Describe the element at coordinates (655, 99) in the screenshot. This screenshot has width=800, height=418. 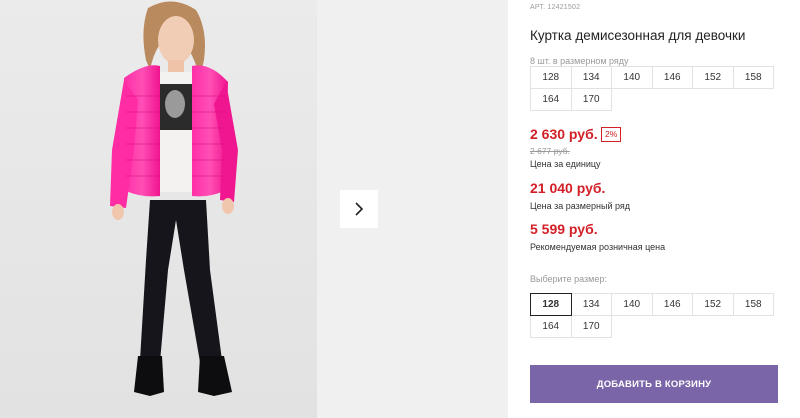
I see `pack-size-row: 164 170` at that location.